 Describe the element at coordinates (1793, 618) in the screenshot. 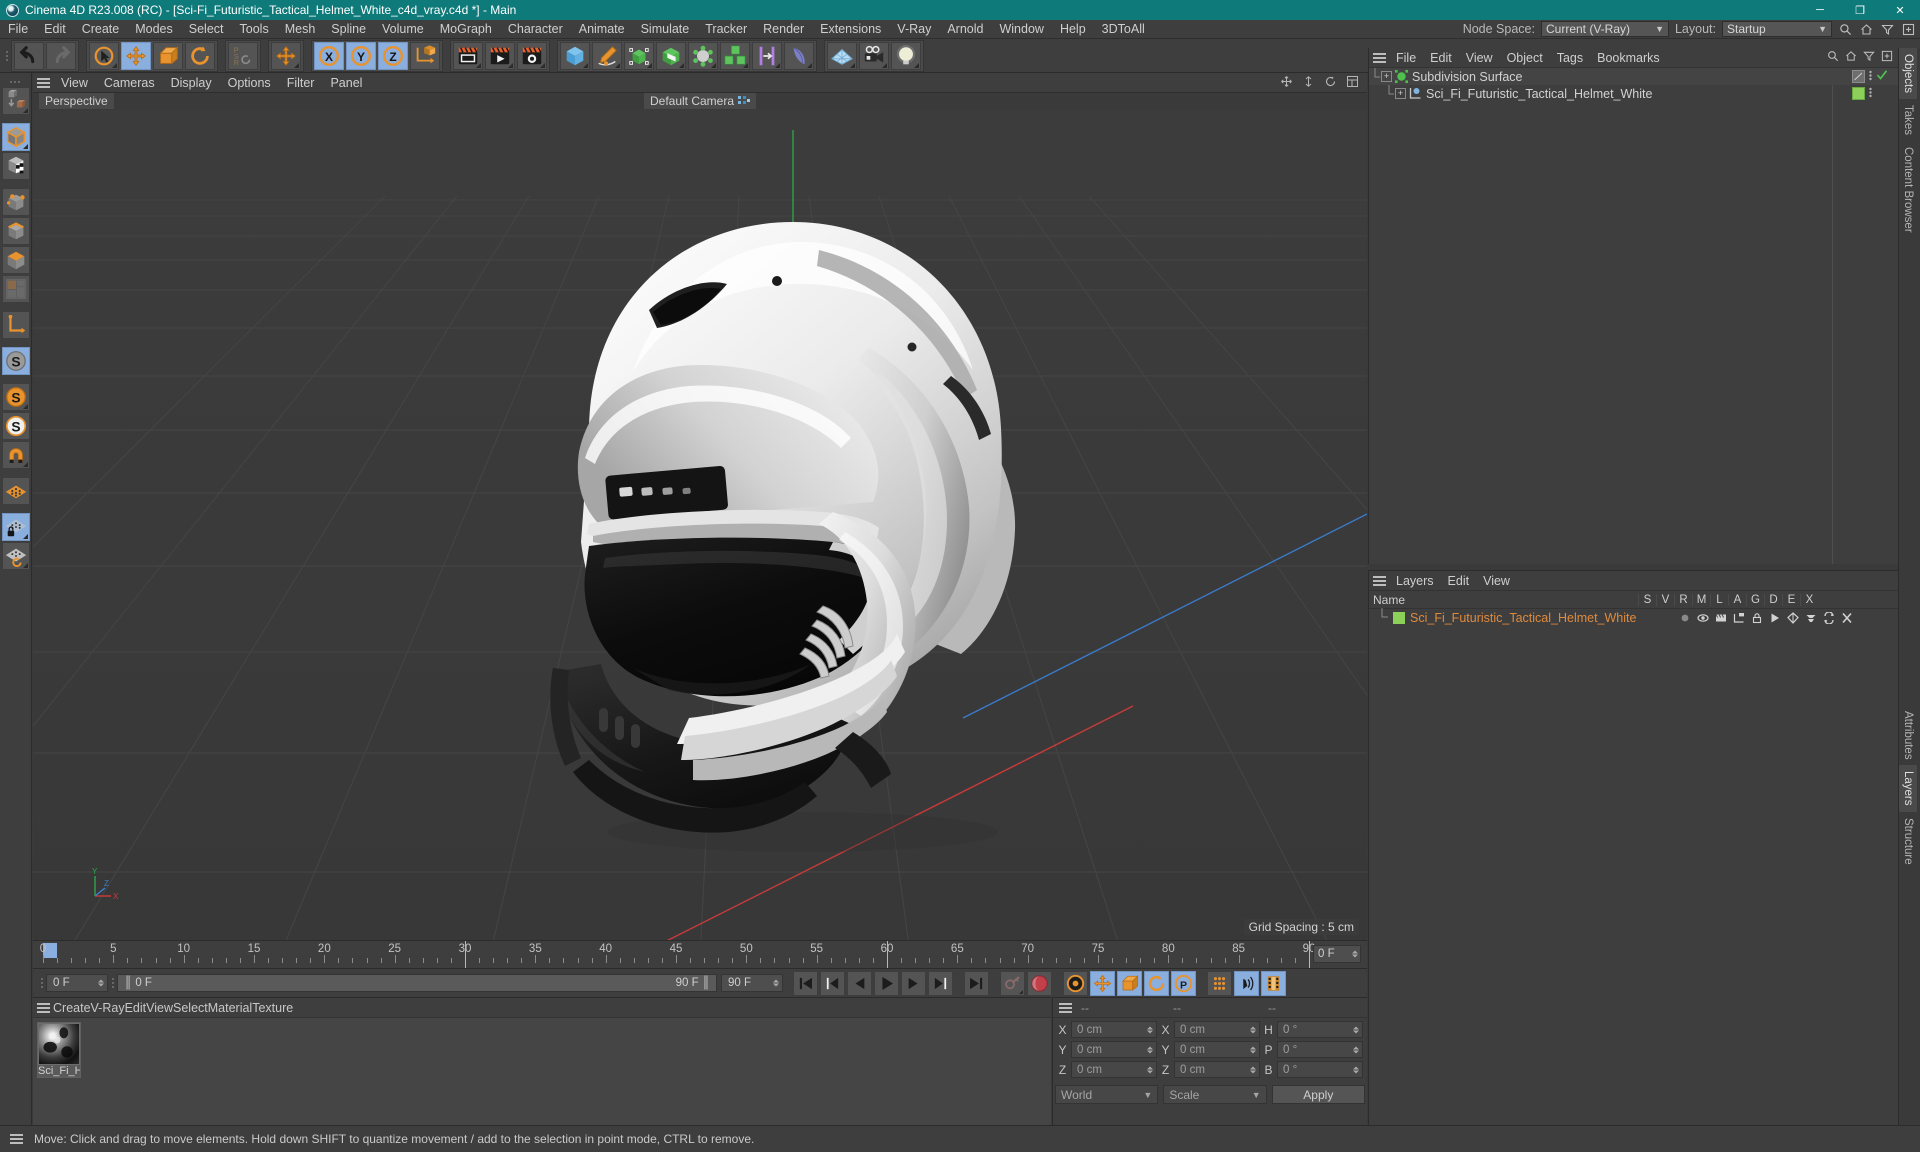

I see `generator-icon` at that location.